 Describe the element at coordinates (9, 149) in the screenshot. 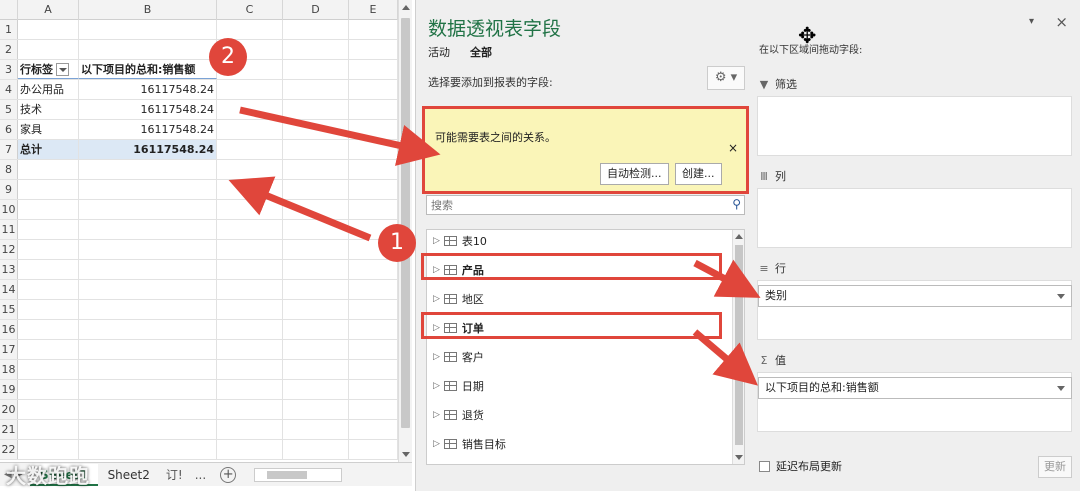

I see `row-number: 7` at that location.